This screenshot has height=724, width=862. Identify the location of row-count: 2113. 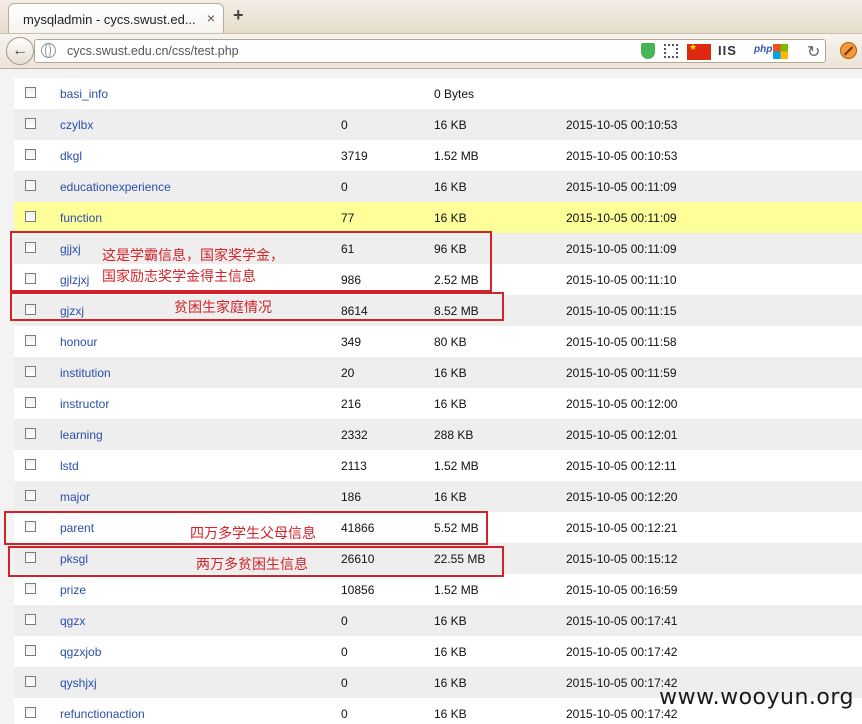
(354, 466).